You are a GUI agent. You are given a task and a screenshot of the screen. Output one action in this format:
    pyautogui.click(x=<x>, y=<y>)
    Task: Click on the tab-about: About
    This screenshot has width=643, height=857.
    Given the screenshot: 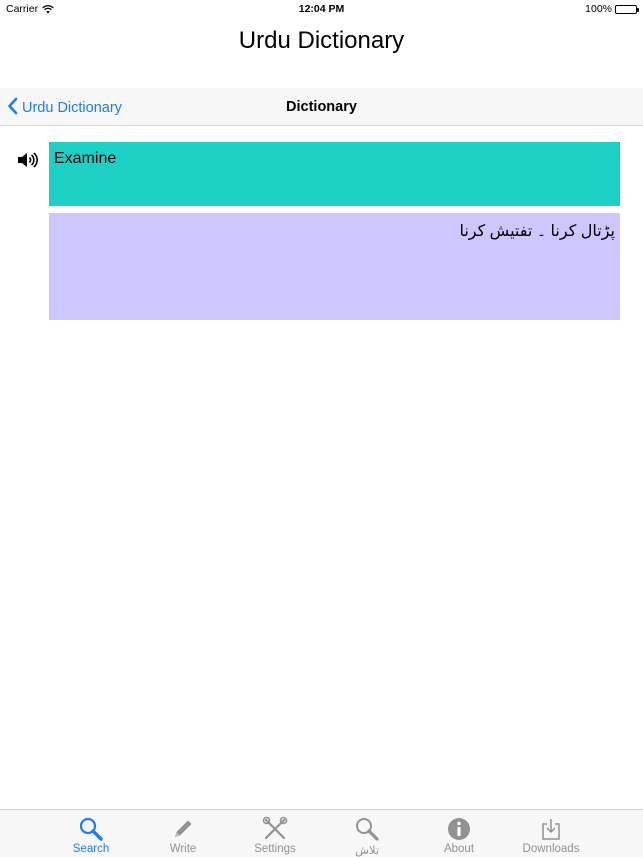 What is the action you would take?
    pyautogui.click(x=459, y=833)
    